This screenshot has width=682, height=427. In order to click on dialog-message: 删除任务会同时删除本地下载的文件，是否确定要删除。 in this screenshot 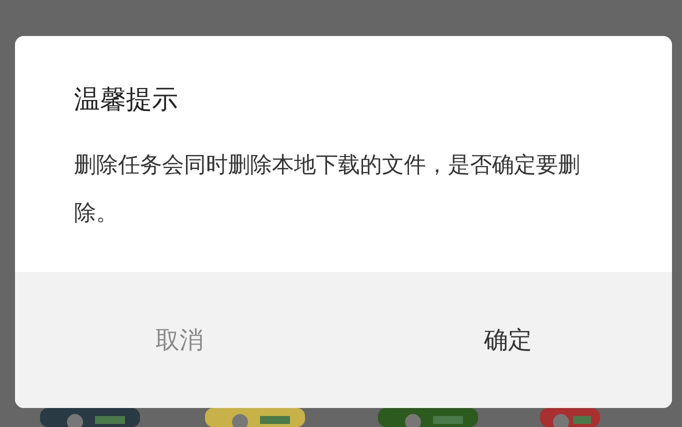, I will do `click(327, 190)`.